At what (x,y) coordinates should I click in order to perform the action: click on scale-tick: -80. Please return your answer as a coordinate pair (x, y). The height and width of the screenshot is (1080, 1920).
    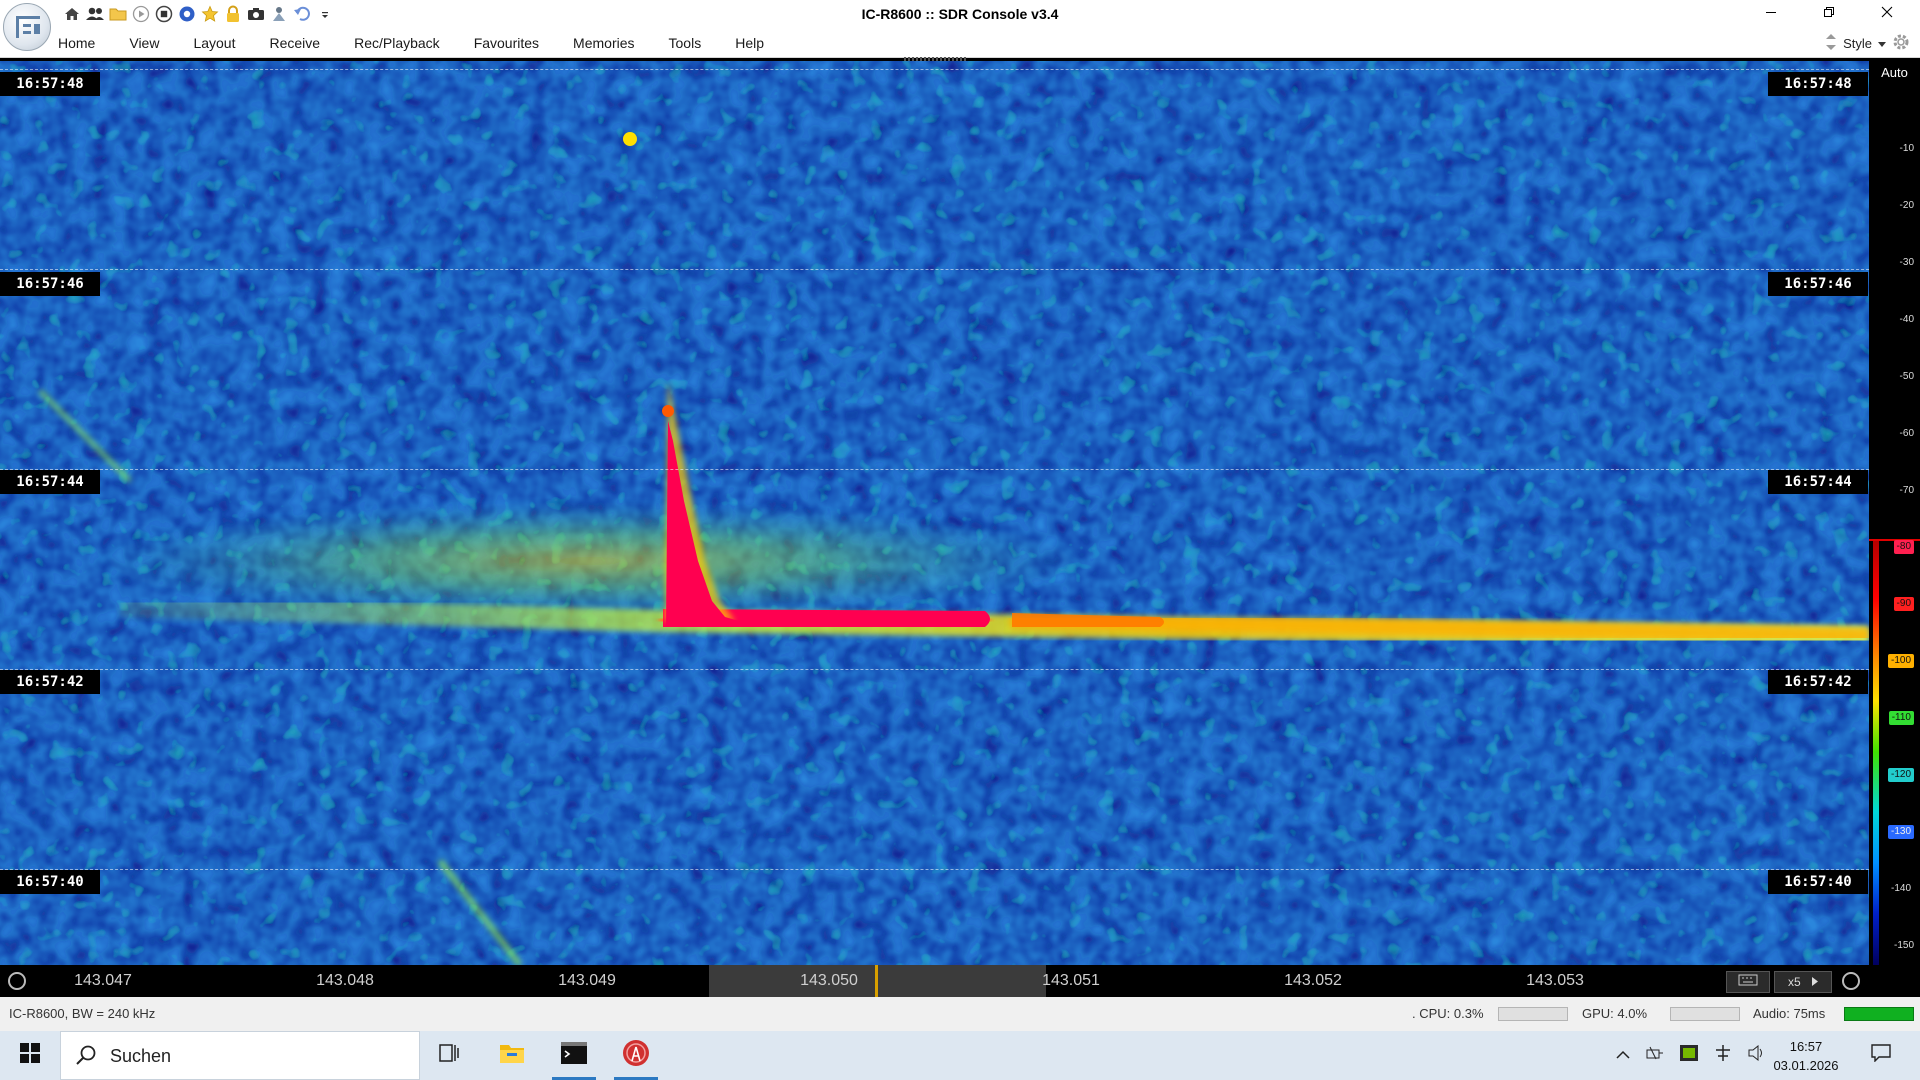
    Looking at the image, I should click on (1903, 547).